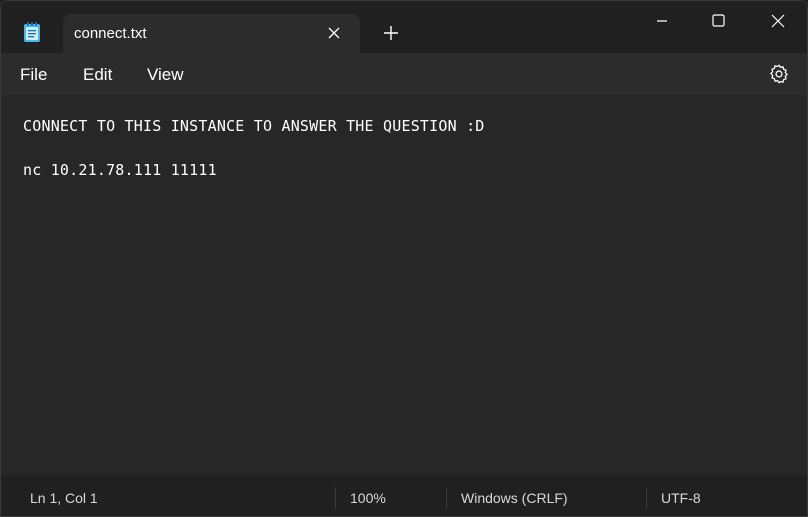 The image size is (808, 517). I want to click on line-ending: Windows (CRLF), so click(514, 498).